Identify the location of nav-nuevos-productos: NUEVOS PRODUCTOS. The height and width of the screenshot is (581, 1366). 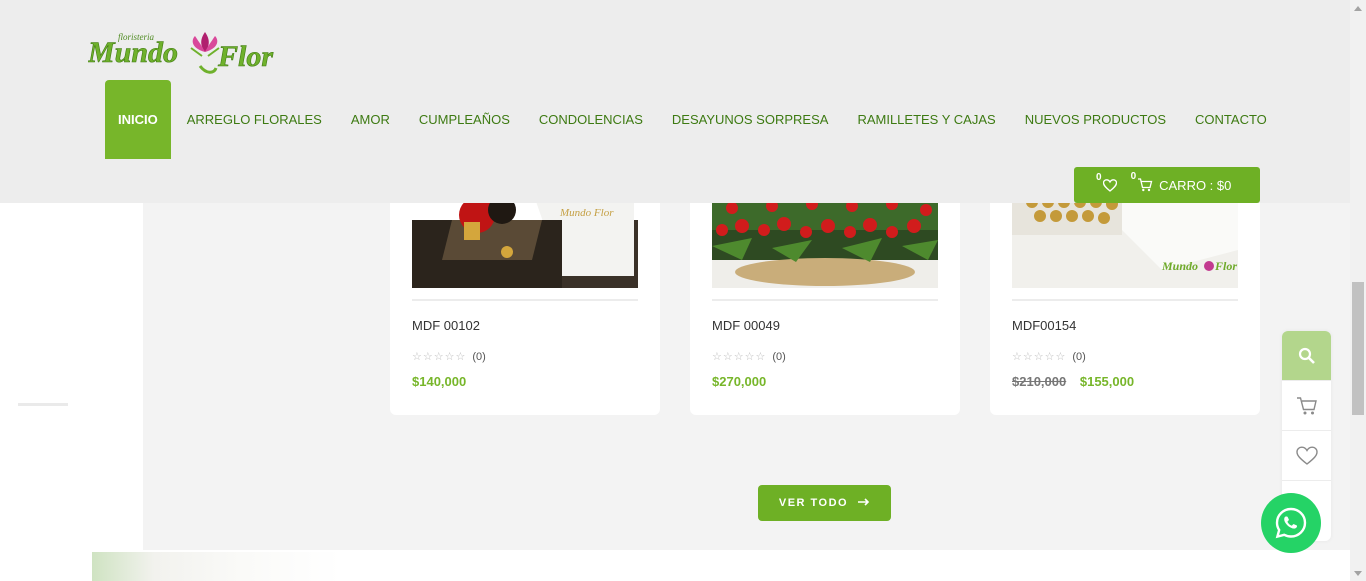
(1095, 119).